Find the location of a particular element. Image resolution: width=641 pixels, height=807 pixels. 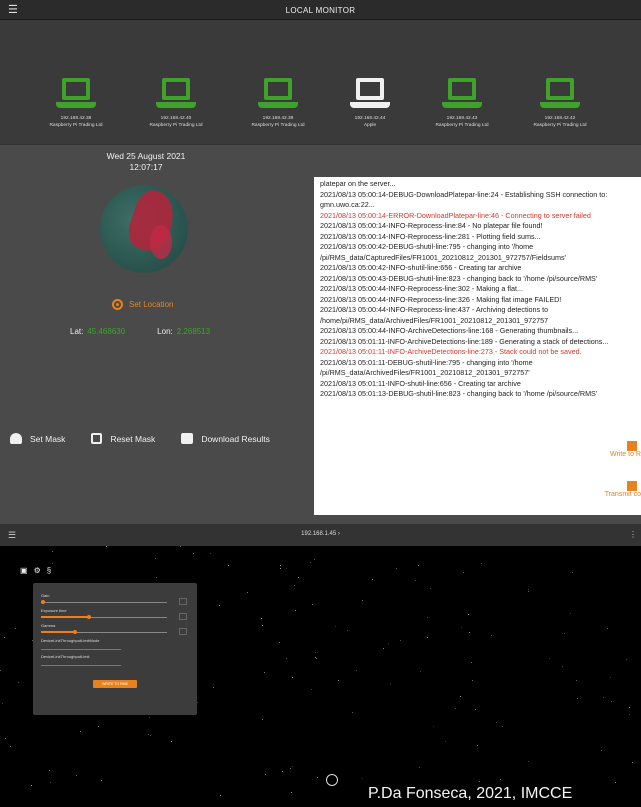

write-to-rms-save-button: WRITE TO RMS is located at coordinates (115, 684).